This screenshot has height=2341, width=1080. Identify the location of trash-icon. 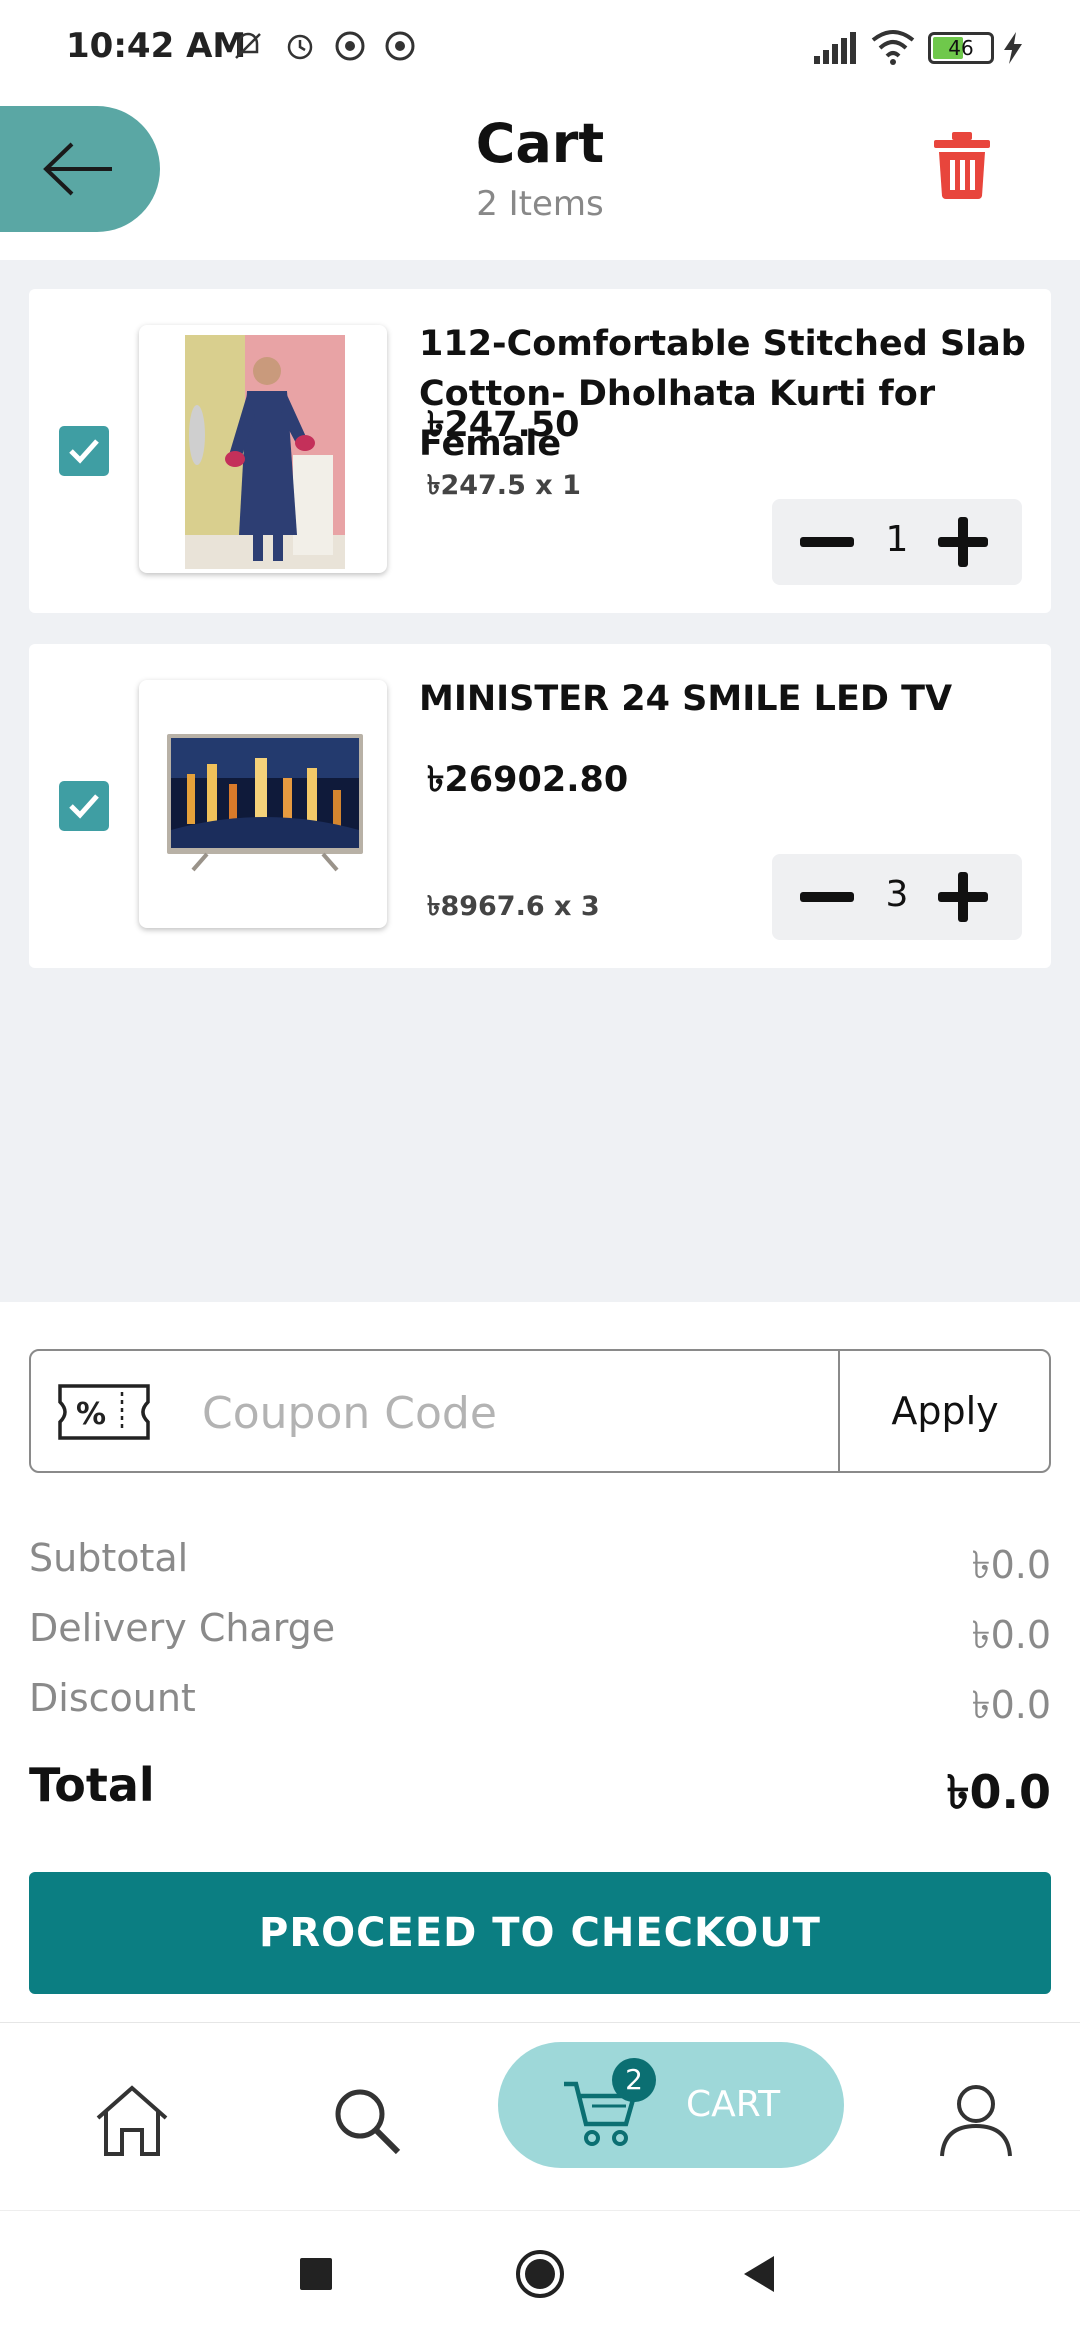
(962, 165).